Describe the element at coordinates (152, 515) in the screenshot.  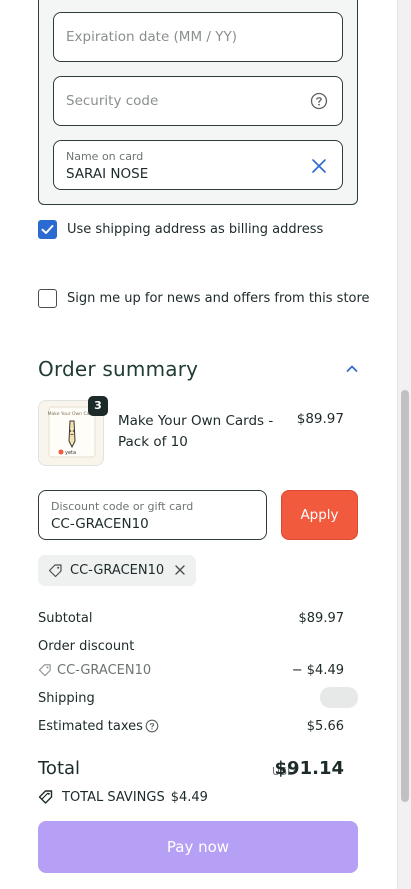
I see `discount-code-field: Discount code or gift card CC-GRACEN10` at that location.